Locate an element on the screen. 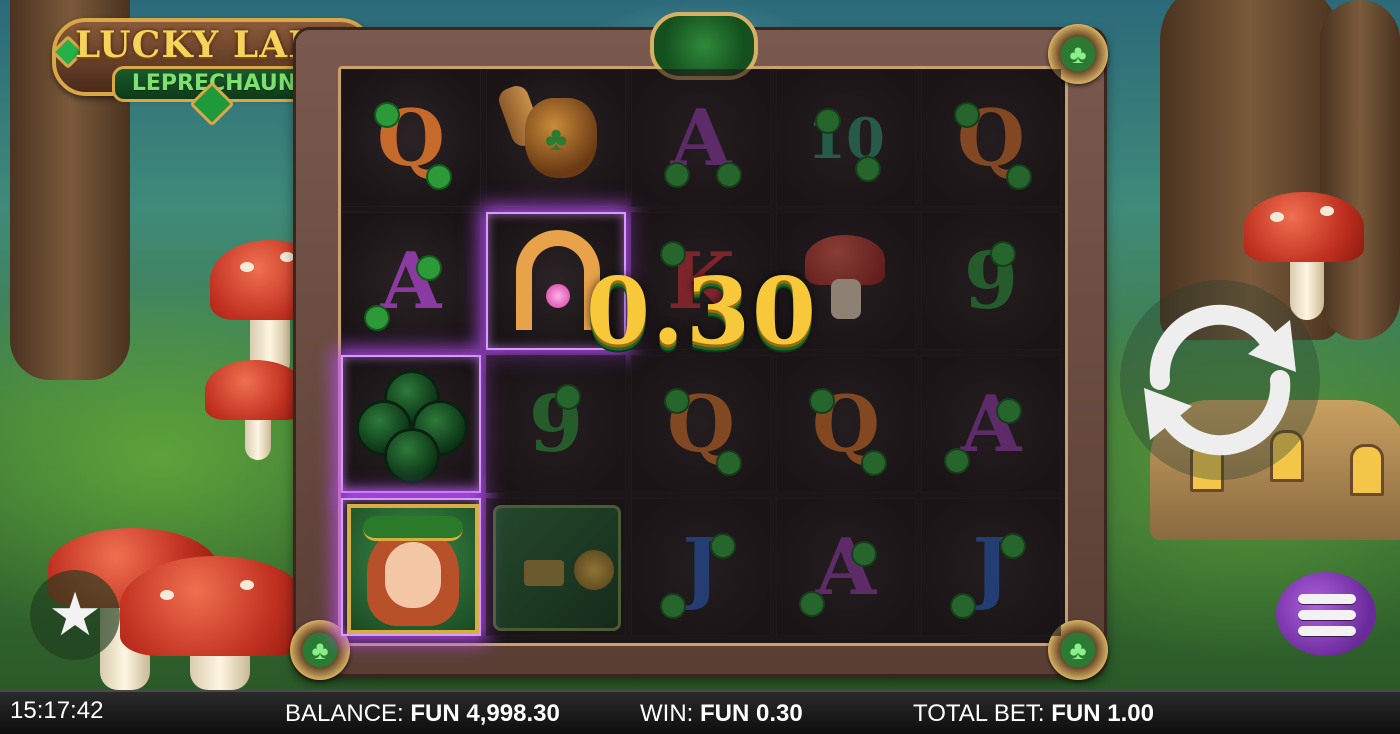 The image size is (1400, 734). symbol-cell-lady-winning is located at coordinates (411, 567).